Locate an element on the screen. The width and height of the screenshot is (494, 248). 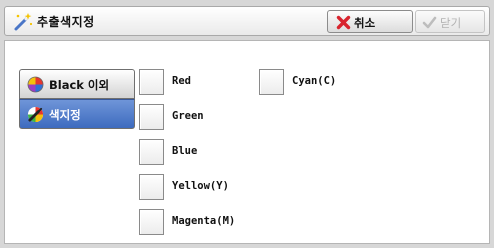
red-checkbox is located at coordinates (151, 82).